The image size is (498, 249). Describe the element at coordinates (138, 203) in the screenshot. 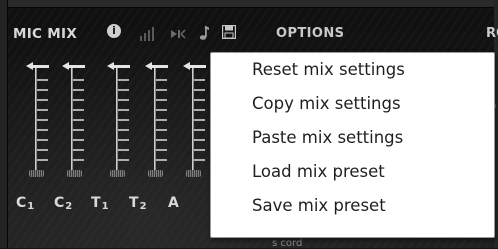

I see `channel-label-t2: T2` at that location.